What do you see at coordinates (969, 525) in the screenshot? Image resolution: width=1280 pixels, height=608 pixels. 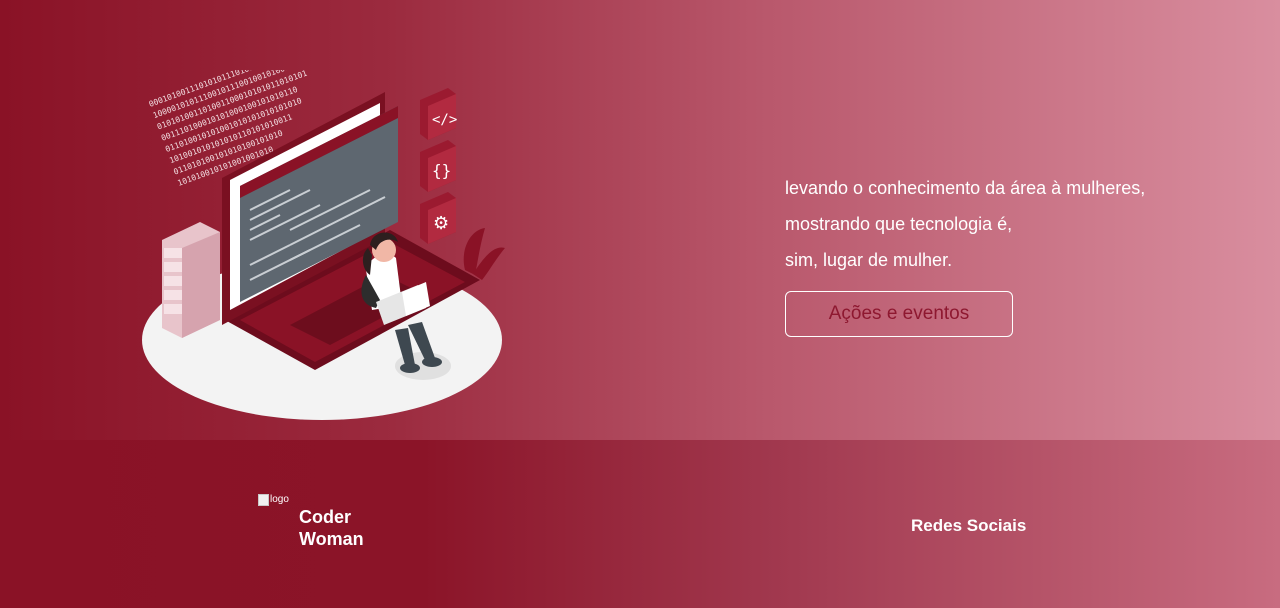 I see `social-title: Redes Sociais` at bounding box center [969, 525].